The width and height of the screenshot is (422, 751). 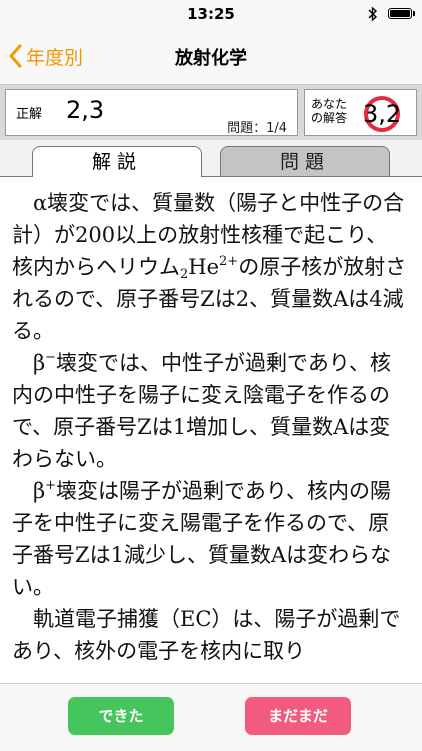 I want to click on navigation-bar: 年度別 放射化学, so click(x=211, y=56).